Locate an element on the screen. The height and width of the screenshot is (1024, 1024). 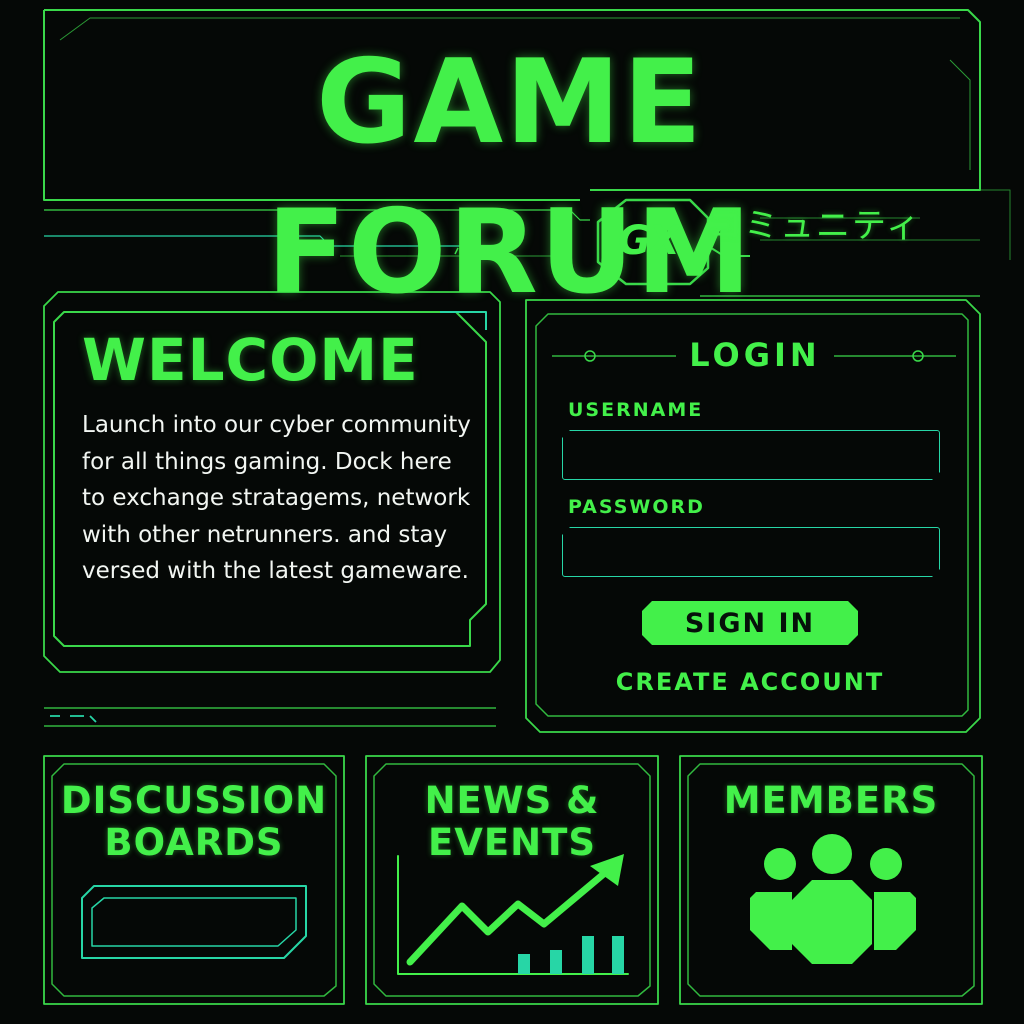
welcome-heading: WELCOME is located at coordinates (250, 360).